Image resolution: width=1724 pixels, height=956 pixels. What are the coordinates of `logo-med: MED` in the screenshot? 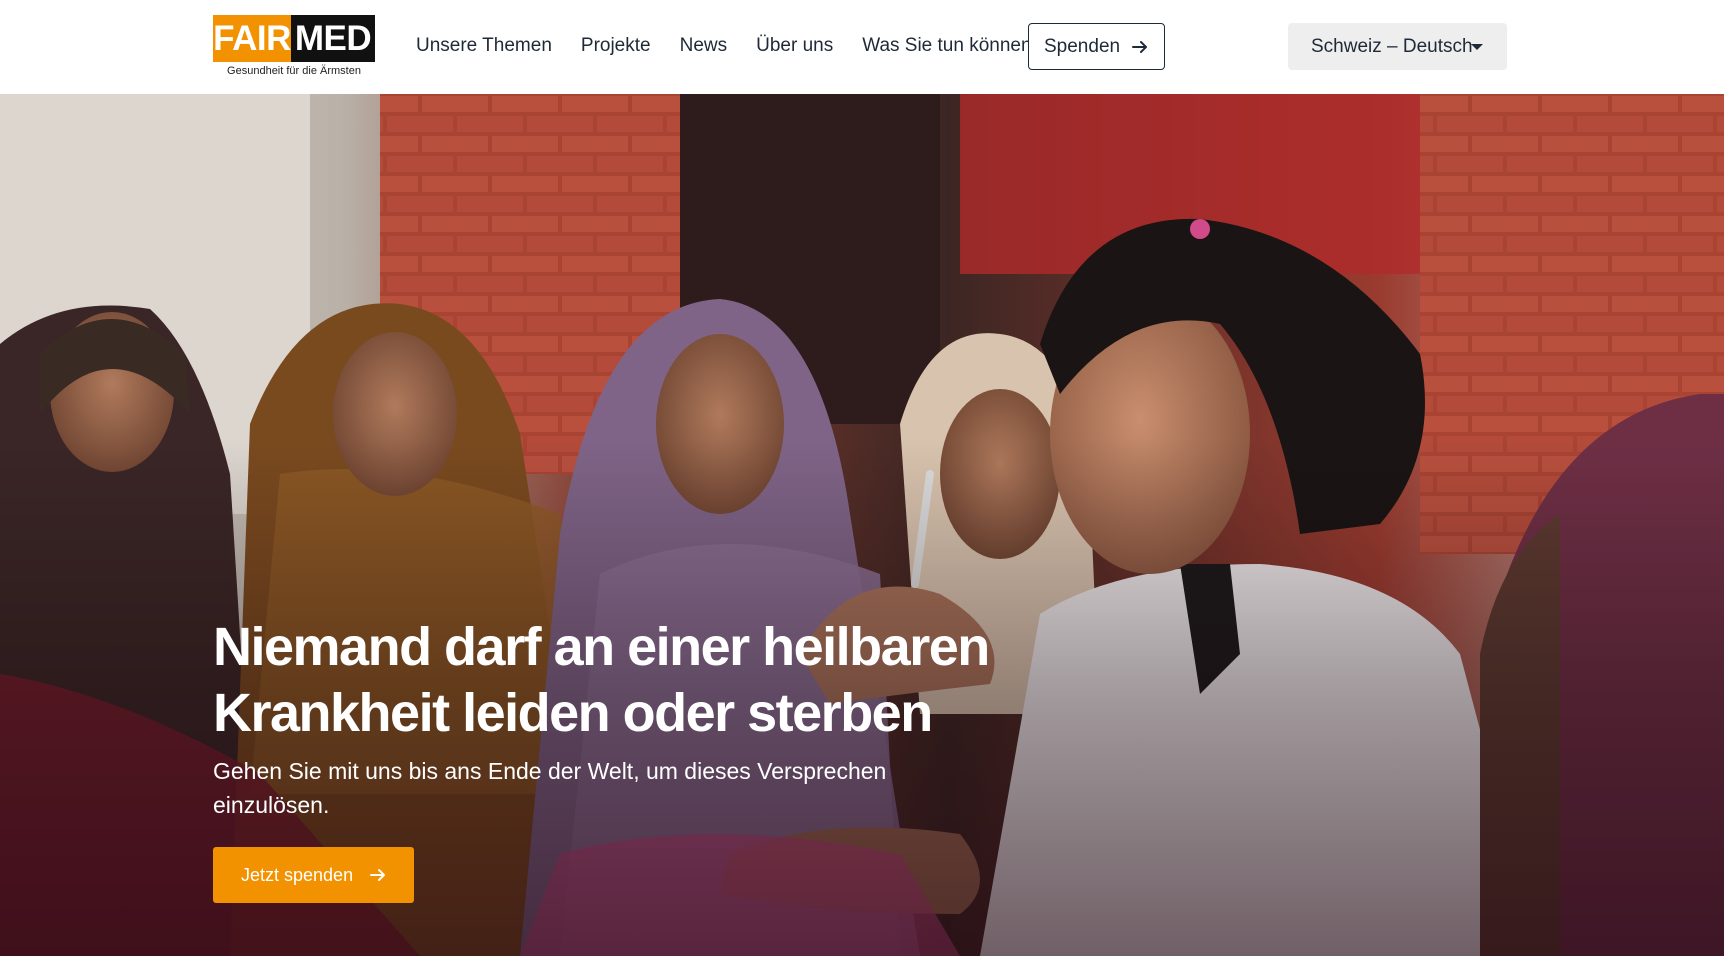 It's located at (333, 38).